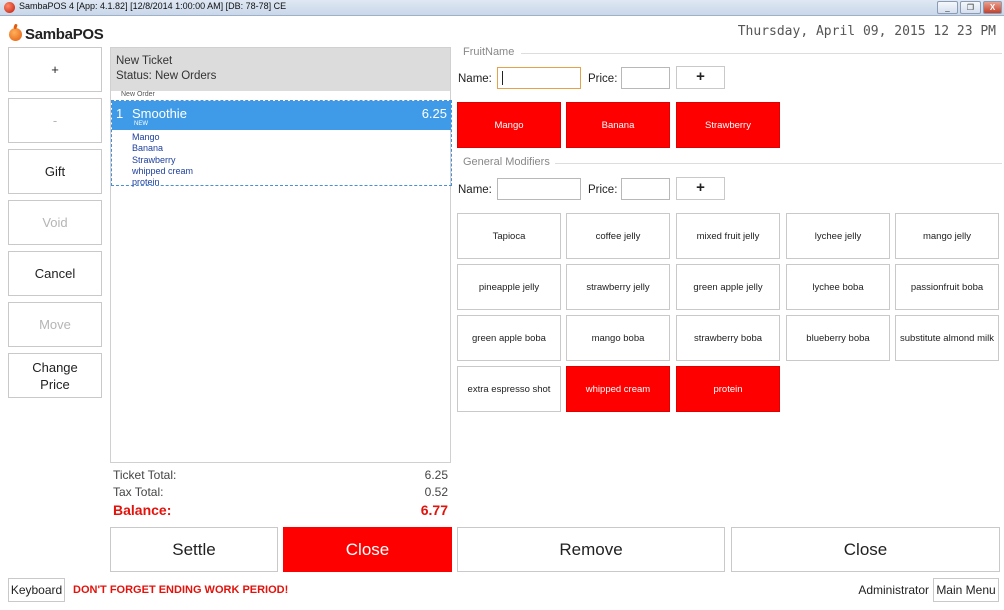 This screenshot has width=1004, height=610. Describe the element at coordinates (645, 189) in the screenshot. I see `general-price-input` at that location.